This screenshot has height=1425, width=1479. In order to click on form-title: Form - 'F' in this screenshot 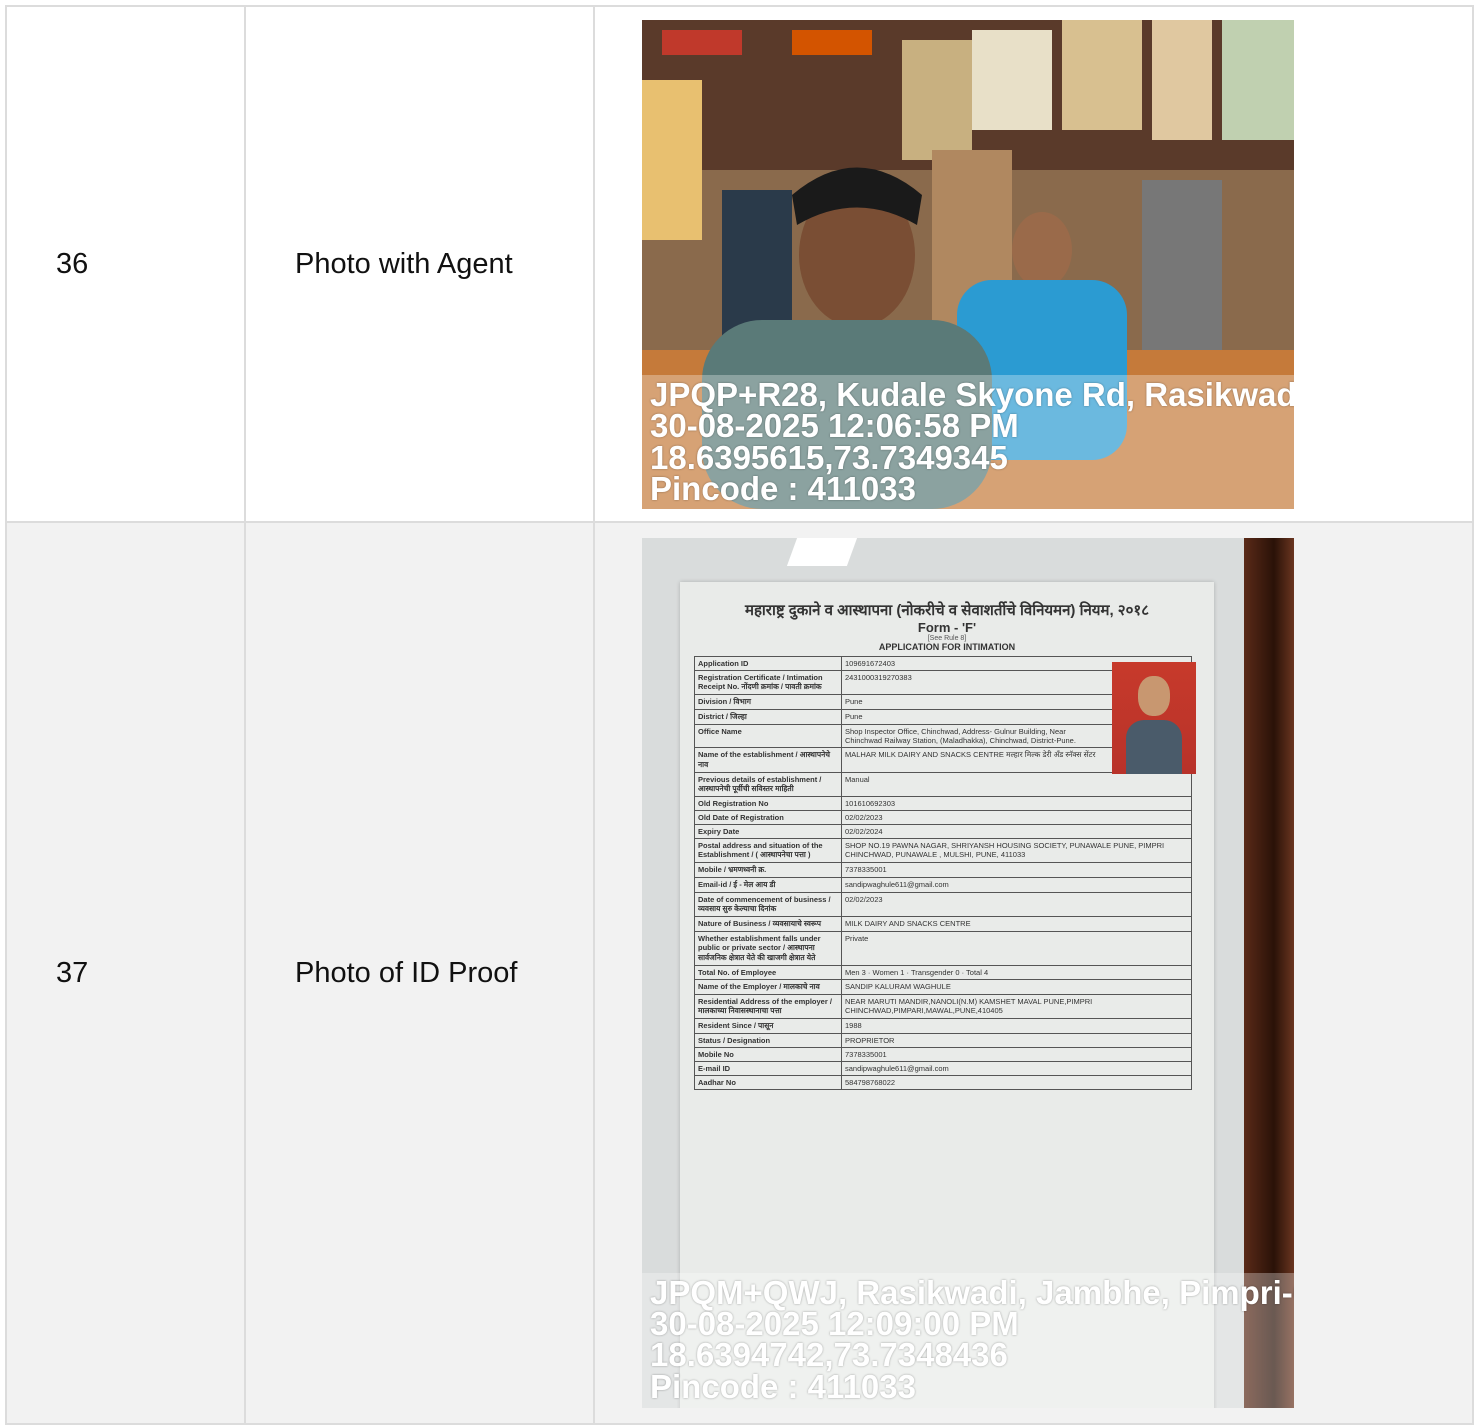, I will do `click(947, 627)`.